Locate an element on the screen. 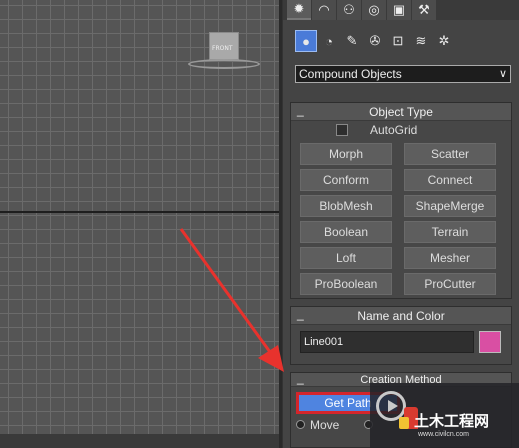 The image size is (519, 448). object-color-swatch is located at coordinates (490, 342).